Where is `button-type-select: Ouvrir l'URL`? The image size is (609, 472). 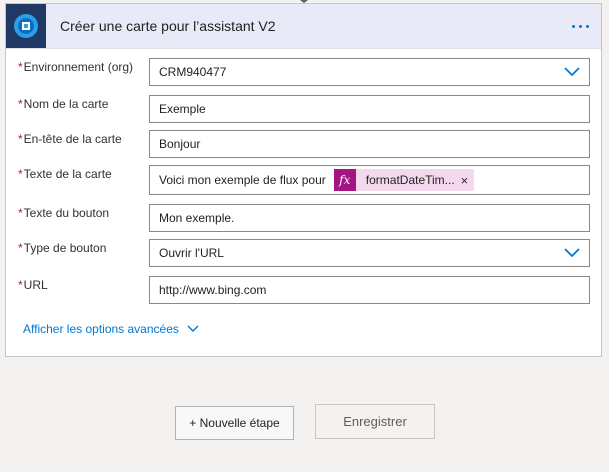
button-type-select: Ouvrir l'URL is located at coordinates (369, 253).